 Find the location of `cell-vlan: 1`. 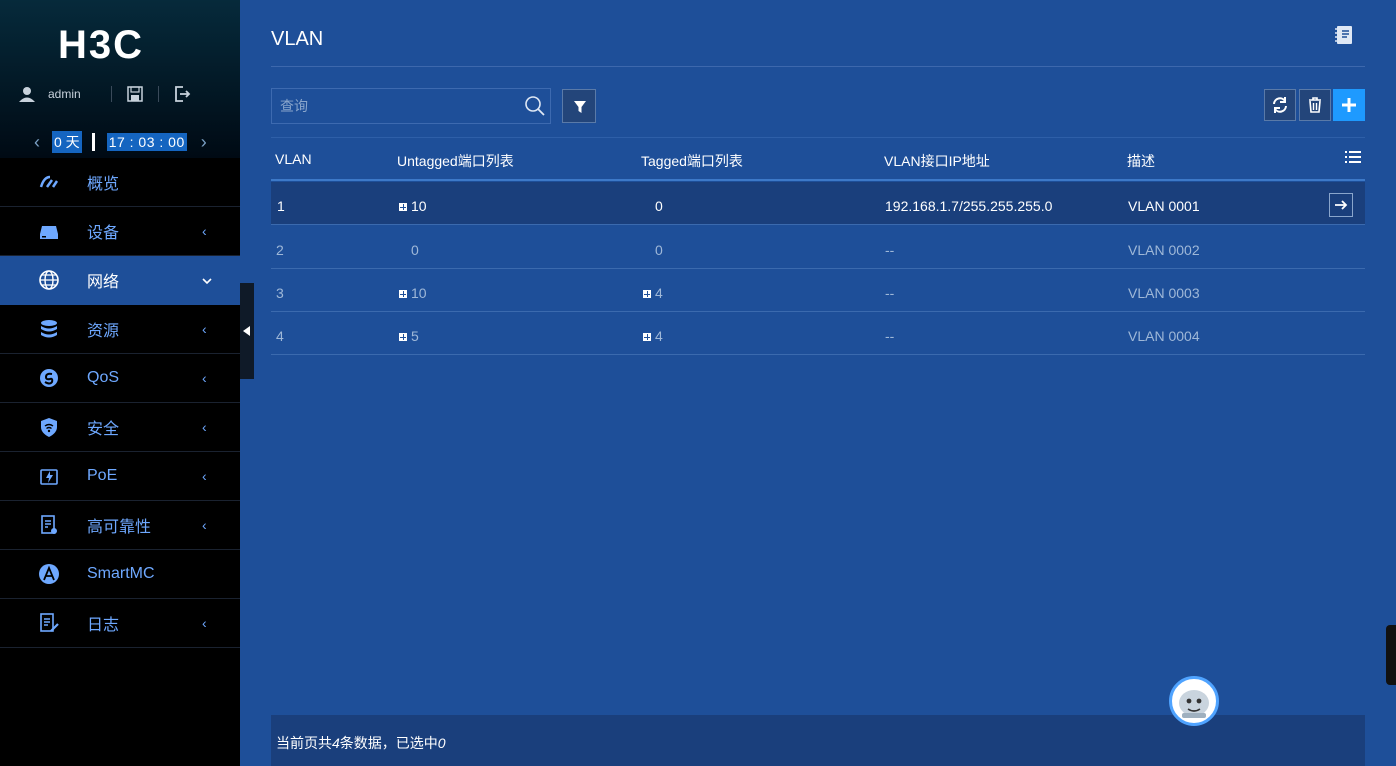

cell-vlan: 1 is located at coordinates (281, 206).